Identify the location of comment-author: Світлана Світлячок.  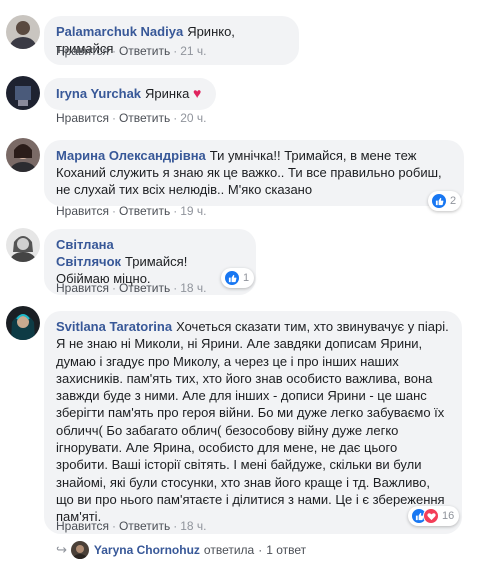
(88, 253).